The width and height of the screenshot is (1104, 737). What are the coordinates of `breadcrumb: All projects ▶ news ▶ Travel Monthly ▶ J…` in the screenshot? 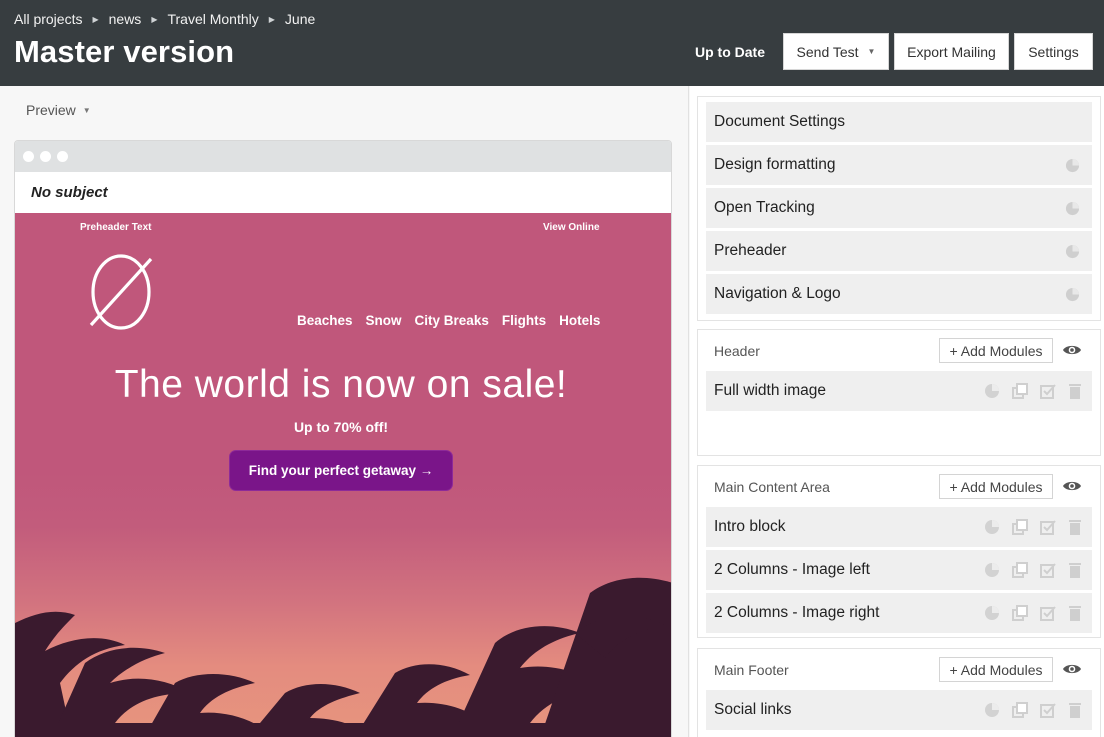 It's located at (164, 19).